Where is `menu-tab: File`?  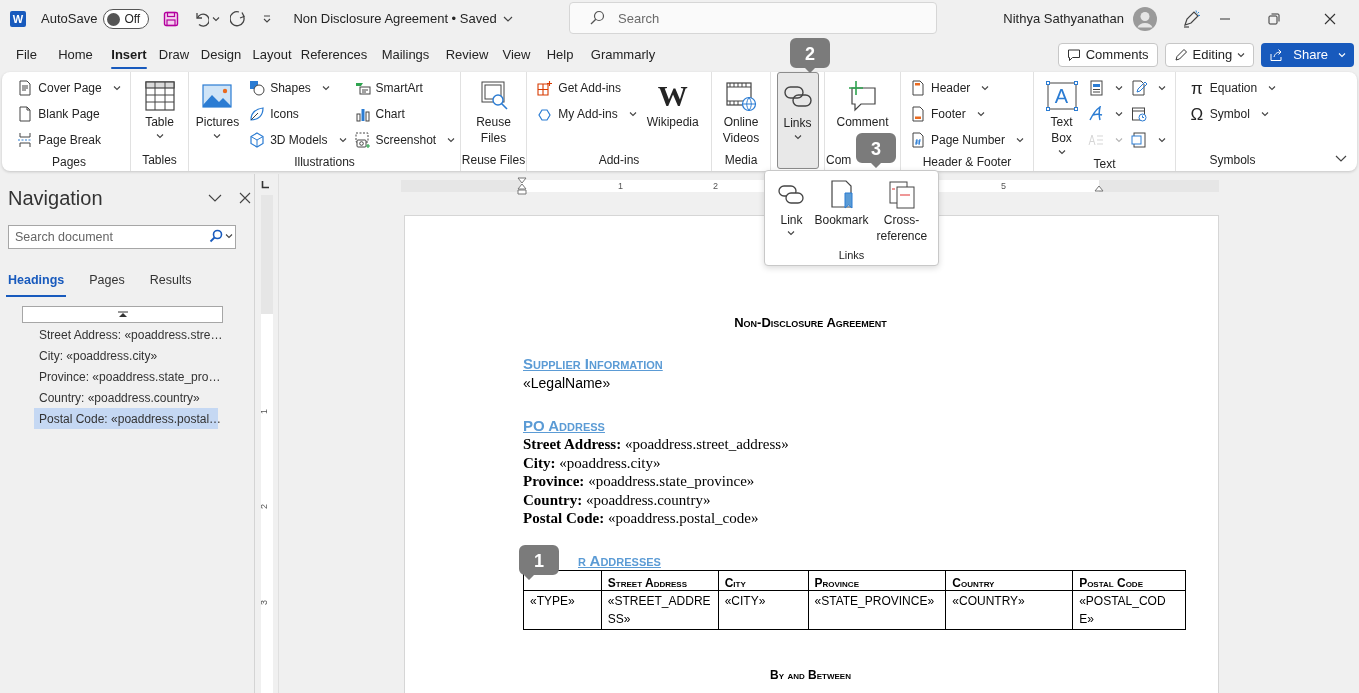
menu-tab: File is located at coordinates (26, 55).